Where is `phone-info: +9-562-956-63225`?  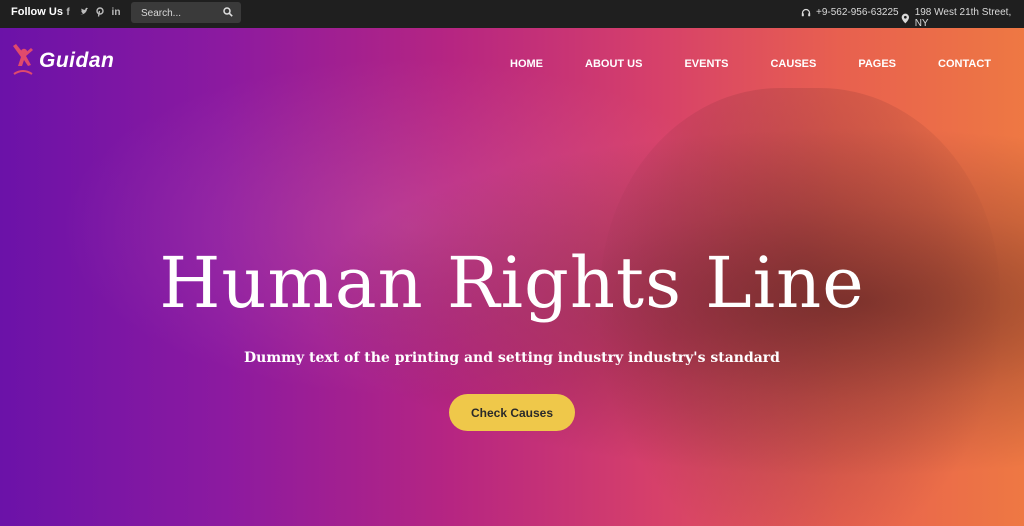 phone-info: +9-562-956-63225 is located at coordinates (850, 12).